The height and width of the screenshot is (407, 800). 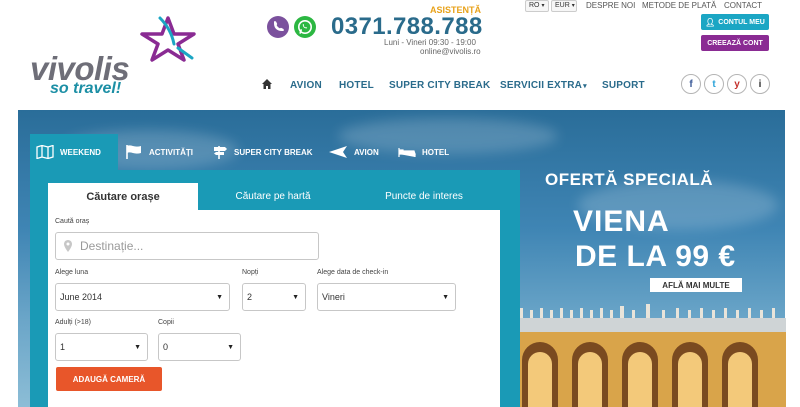 I want to click on facebook-icon: f, so click(x=691, y=84).